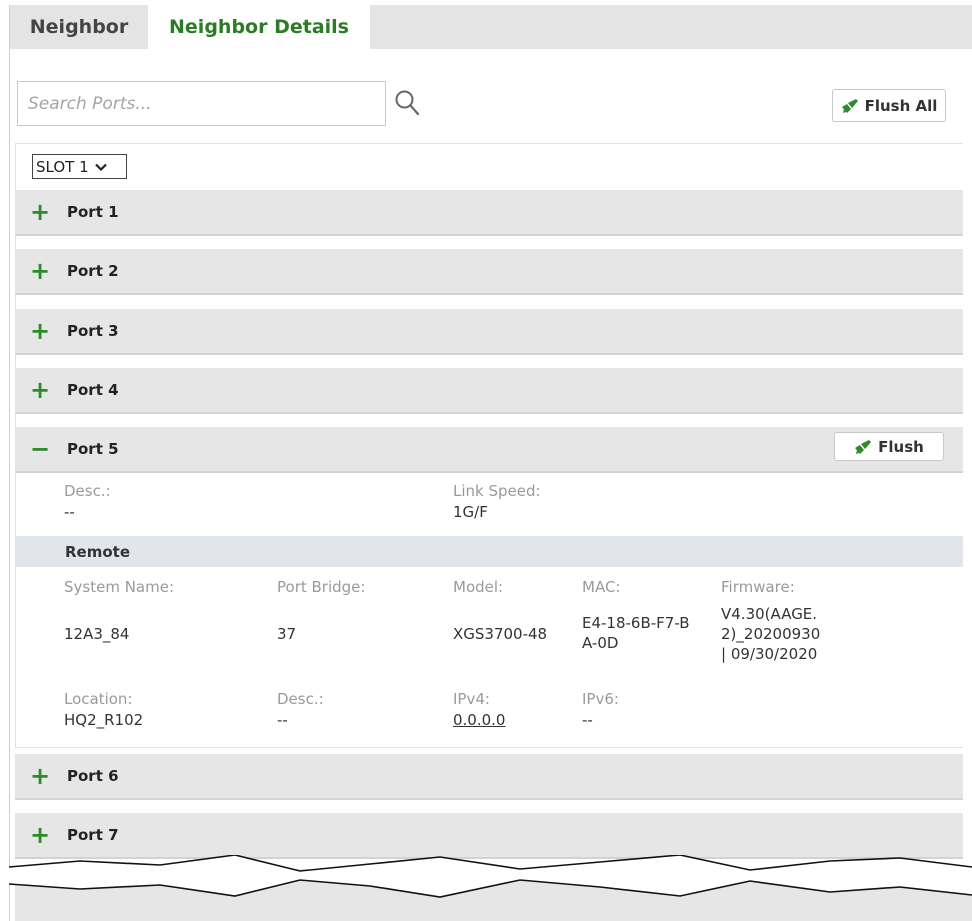  I want to click on desc-label: Desc.:, so click(87, 491).